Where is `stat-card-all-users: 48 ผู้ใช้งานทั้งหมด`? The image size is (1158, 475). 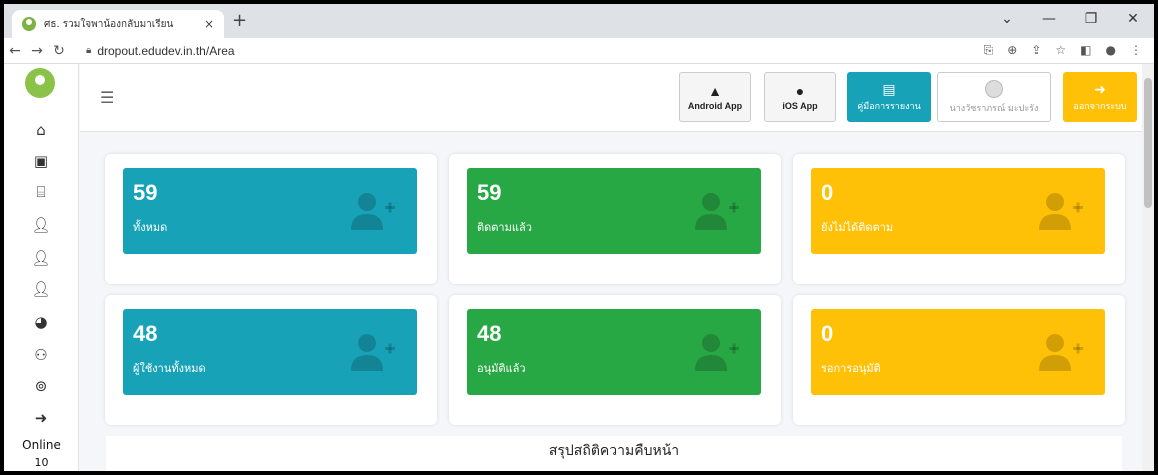 stat-card-all-users: 48 ผู้ใช้งานทั้งหมด is located at coordinates (271, 360).